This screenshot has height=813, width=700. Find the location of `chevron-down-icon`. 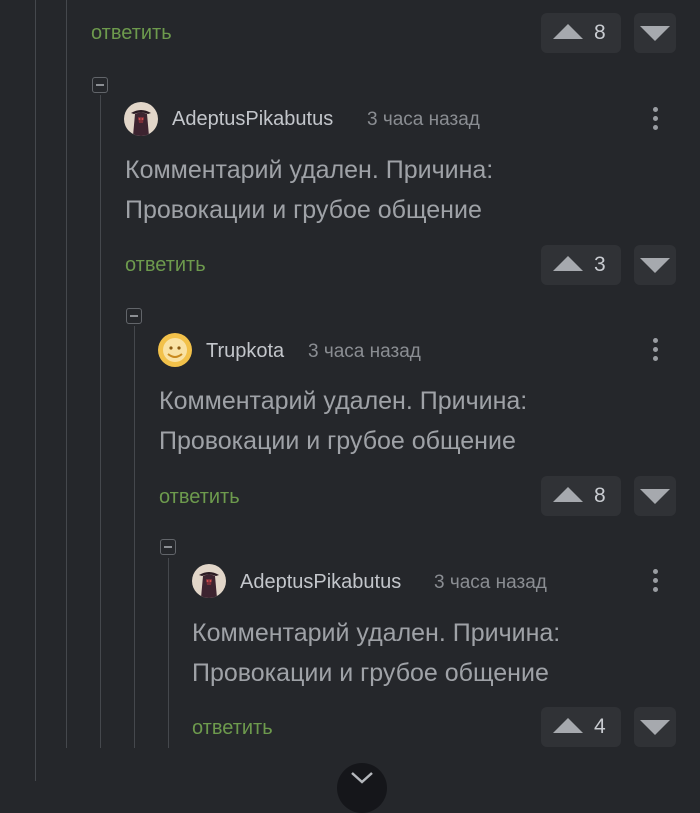

chevron-down-icon is located at coordinates (362, 778).